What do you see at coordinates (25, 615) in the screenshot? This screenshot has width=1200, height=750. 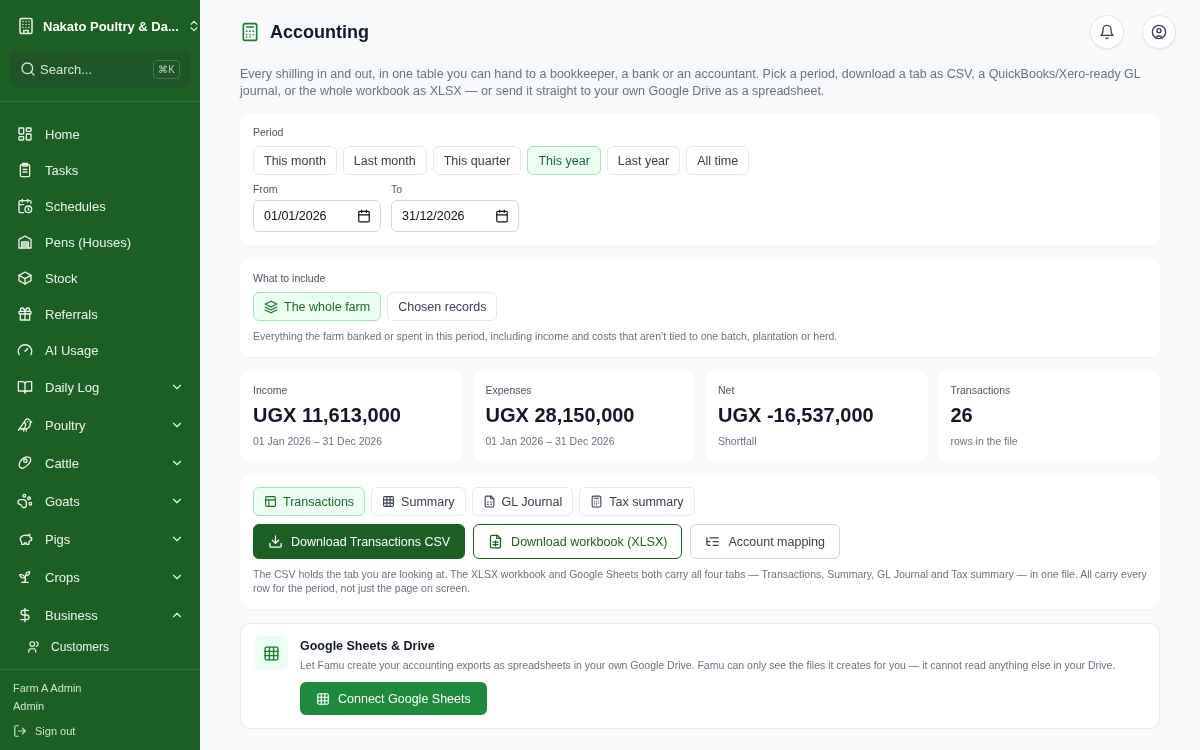 I see `dollar-icon` at bounding box center [25, 615].